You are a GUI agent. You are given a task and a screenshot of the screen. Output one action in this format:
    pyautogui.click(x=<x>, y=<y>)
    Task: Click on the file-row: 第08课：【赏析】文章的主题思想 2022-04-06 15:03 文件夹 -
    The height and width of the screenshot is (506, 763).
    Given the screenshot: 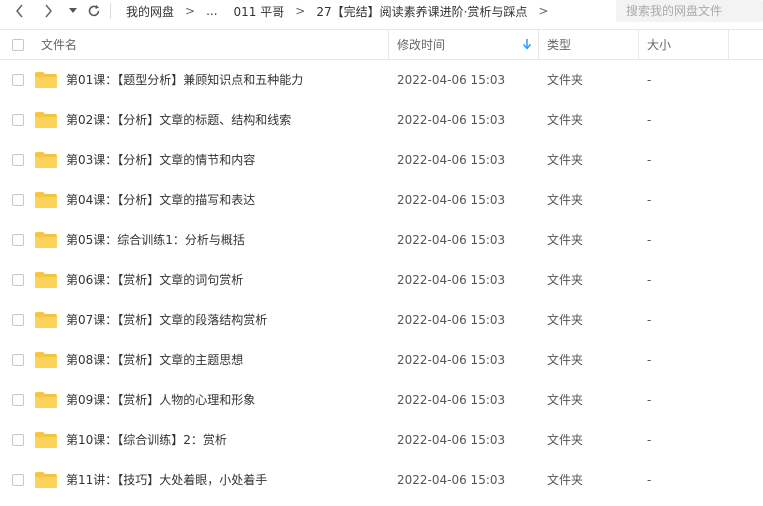 What is the action you would take?
    pyautogui.click(x=381, y=360)
    